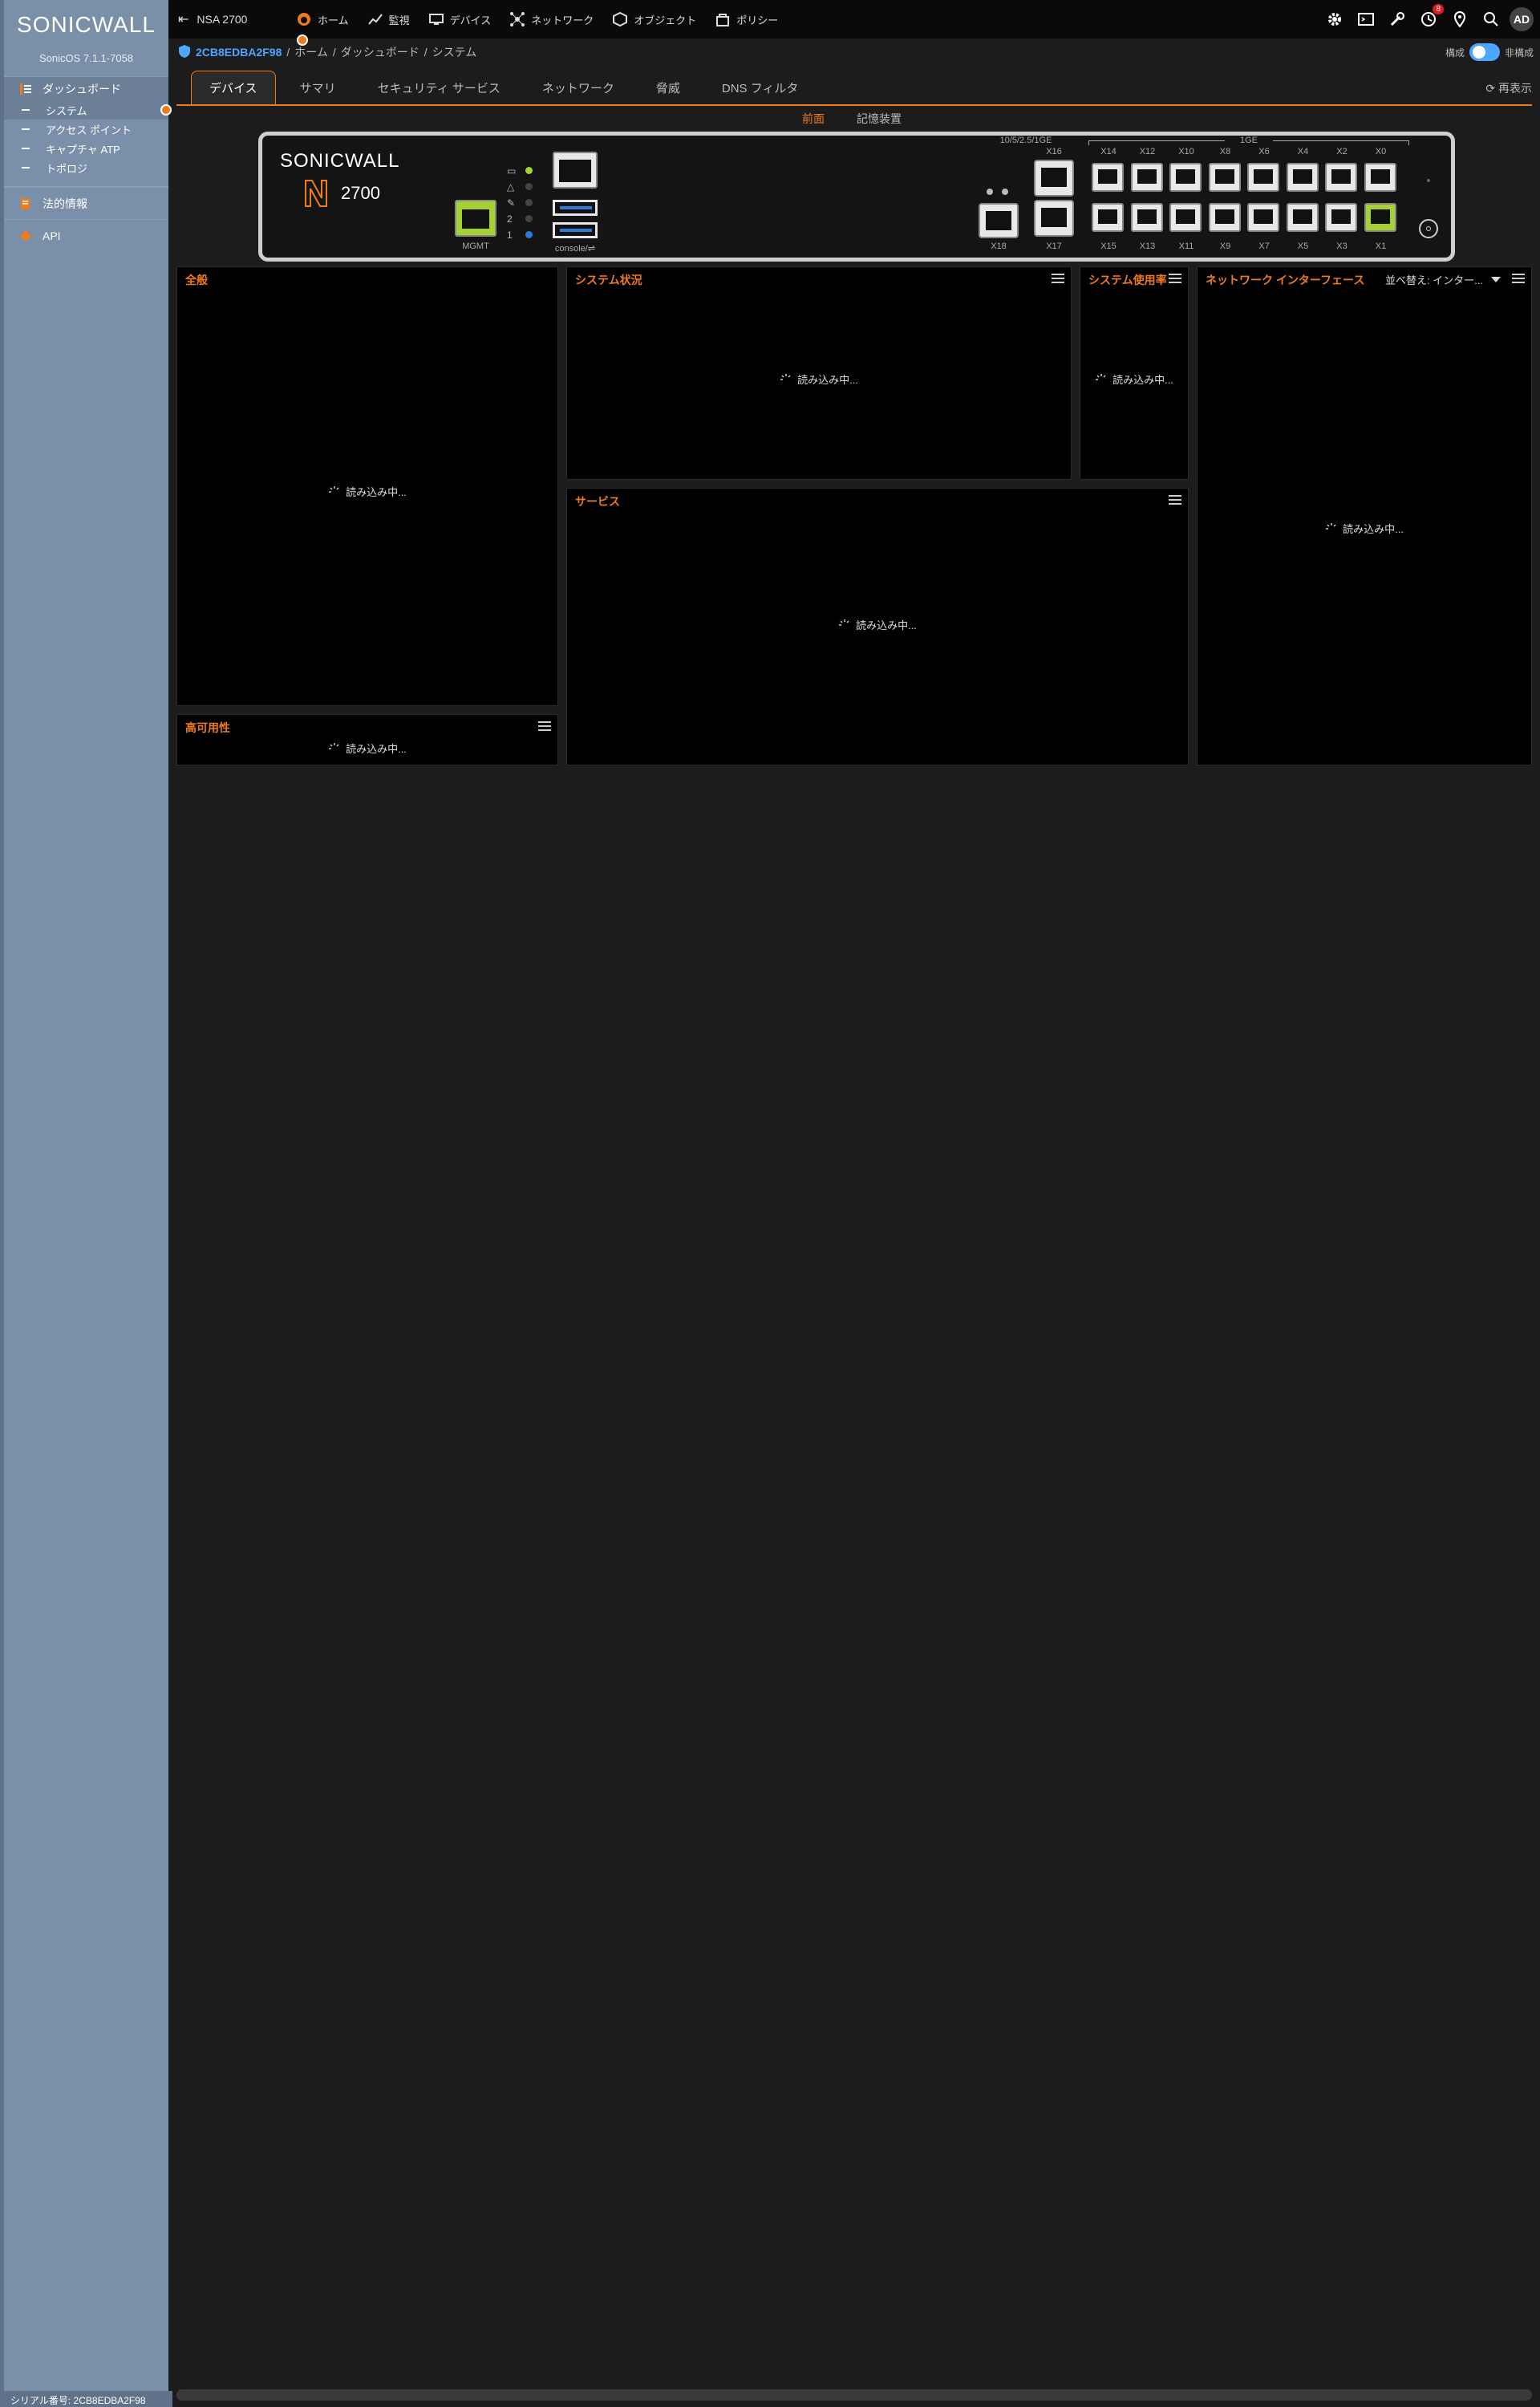 The image size is (1540, 2407). Describe the element at coordinates (854, 2395) in the screenshot. I see `horizontal-scrollbar` at that location.